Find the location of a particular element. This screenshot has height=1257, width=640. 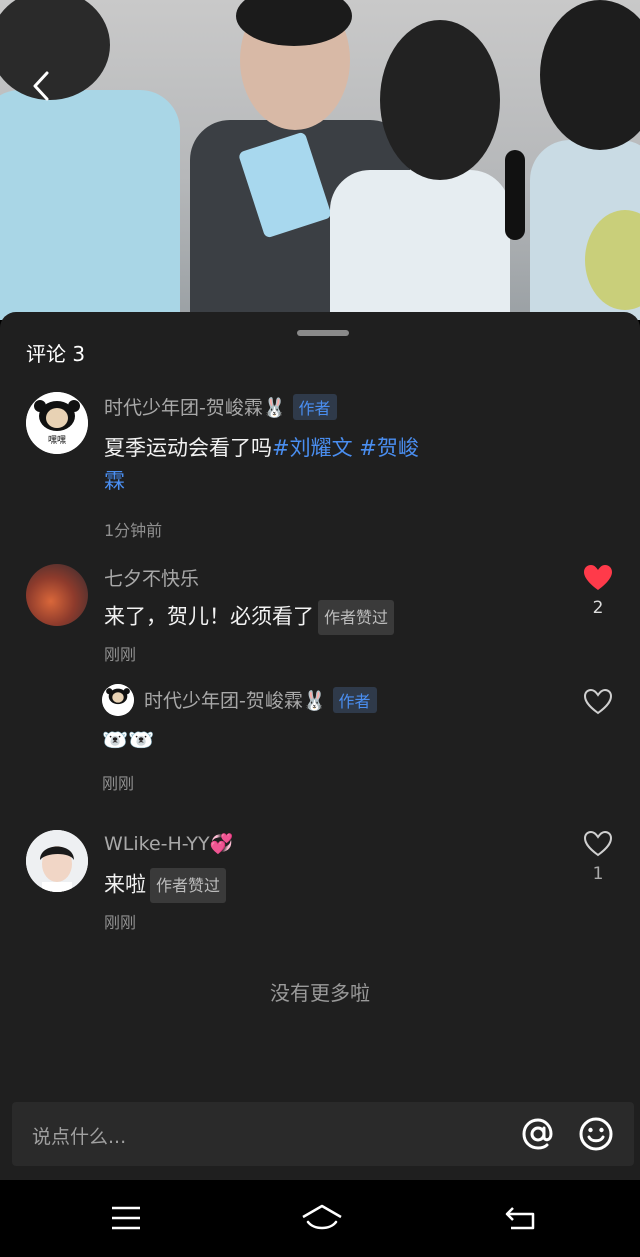

drag-handle is located at coordinates (323, 333).